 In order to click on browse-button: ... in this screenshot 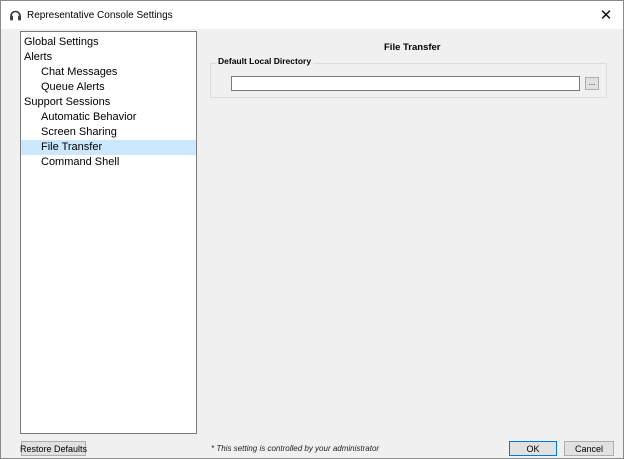, I will do `click(592, 83)`.